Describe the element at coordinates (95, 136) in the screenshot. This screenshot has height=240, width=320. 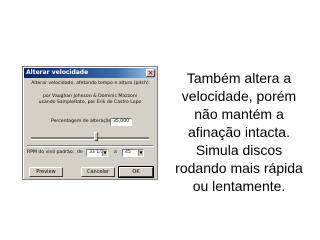
I see `percent-slider-thumb` at that location.